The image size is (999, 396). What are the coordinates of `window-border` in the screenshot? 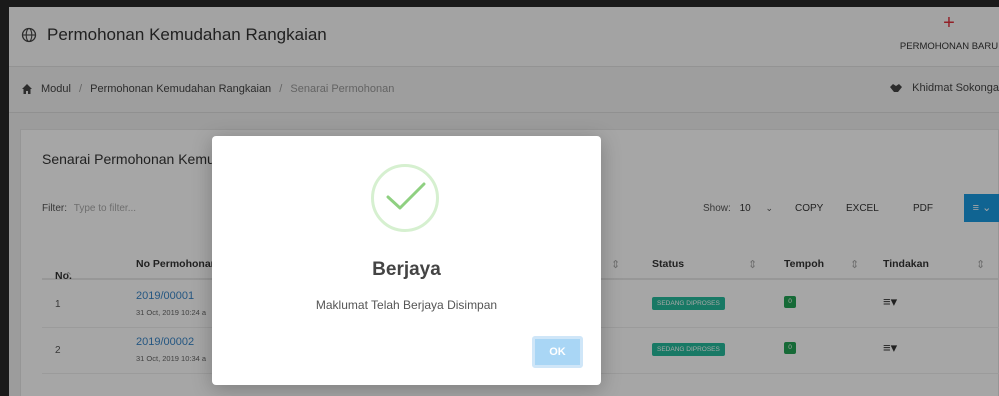 It's located at (499, 3).